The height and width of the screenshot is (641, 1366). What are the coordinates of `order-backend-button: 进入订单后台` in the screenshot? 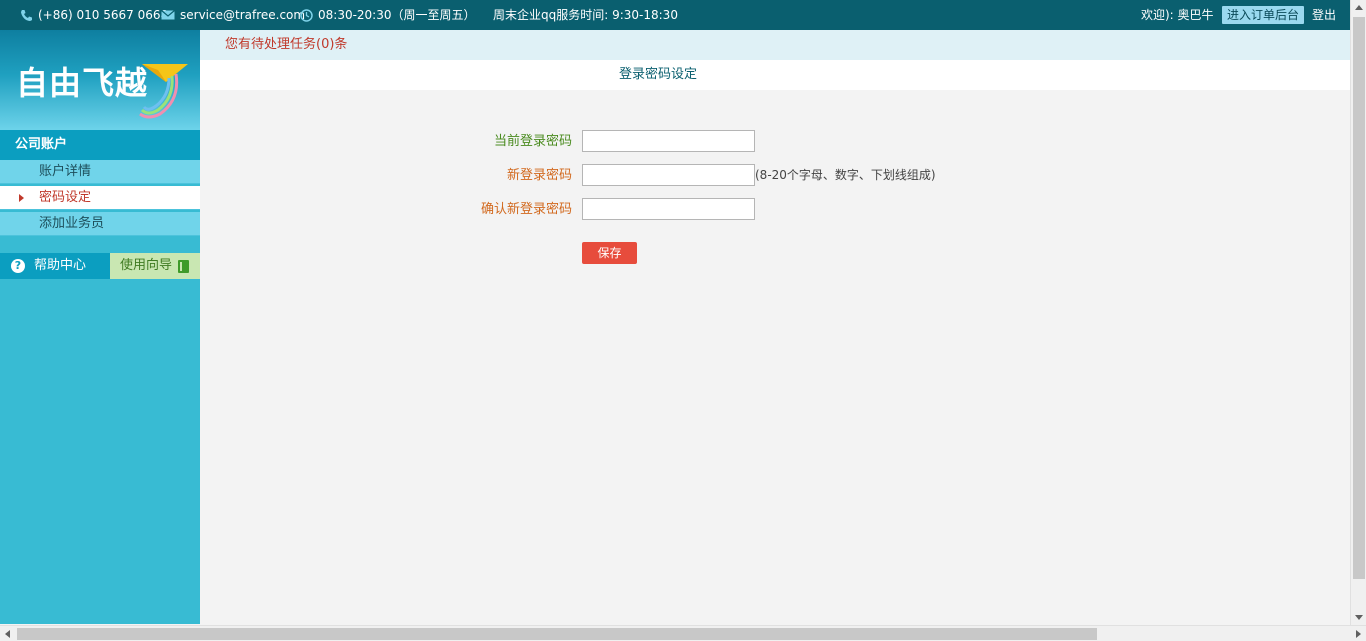 It's located at (1263, 15).